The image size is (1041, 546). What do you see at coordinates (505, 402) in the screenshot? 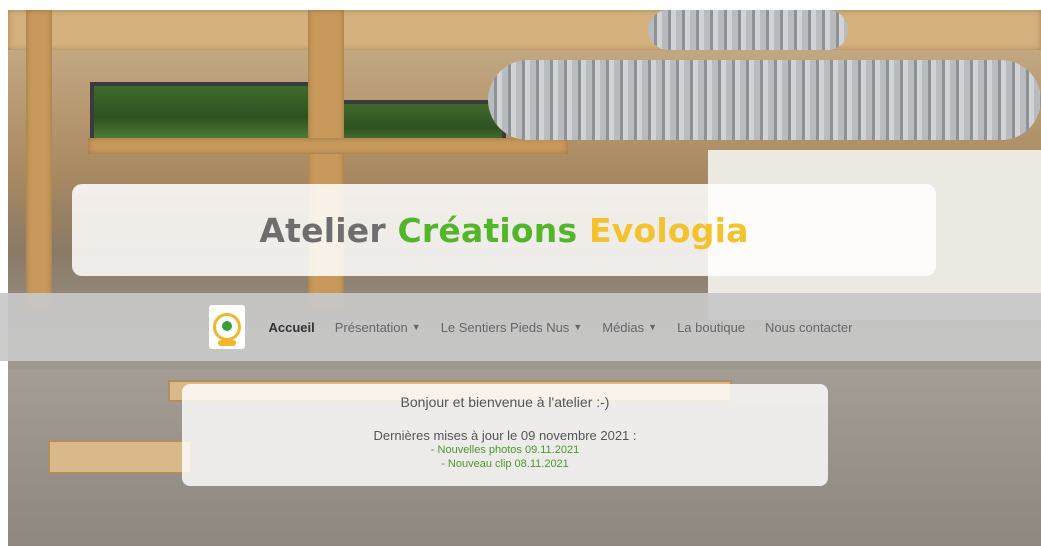
I see `welcome-greeting: Bonjour et bienvenue à l'atelier :-)` at bounding box center [505, 402].